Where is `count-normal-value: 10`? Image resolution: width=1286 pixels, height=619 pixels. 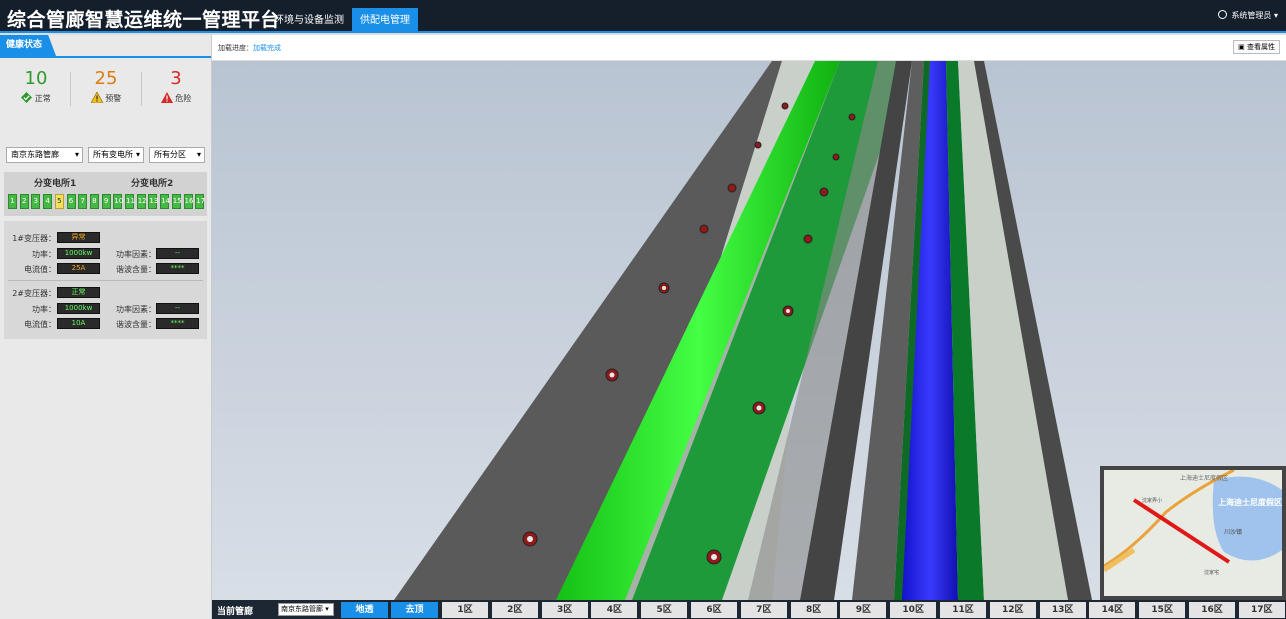
count-normal-value: 10 is located at coordinates (36, 78).